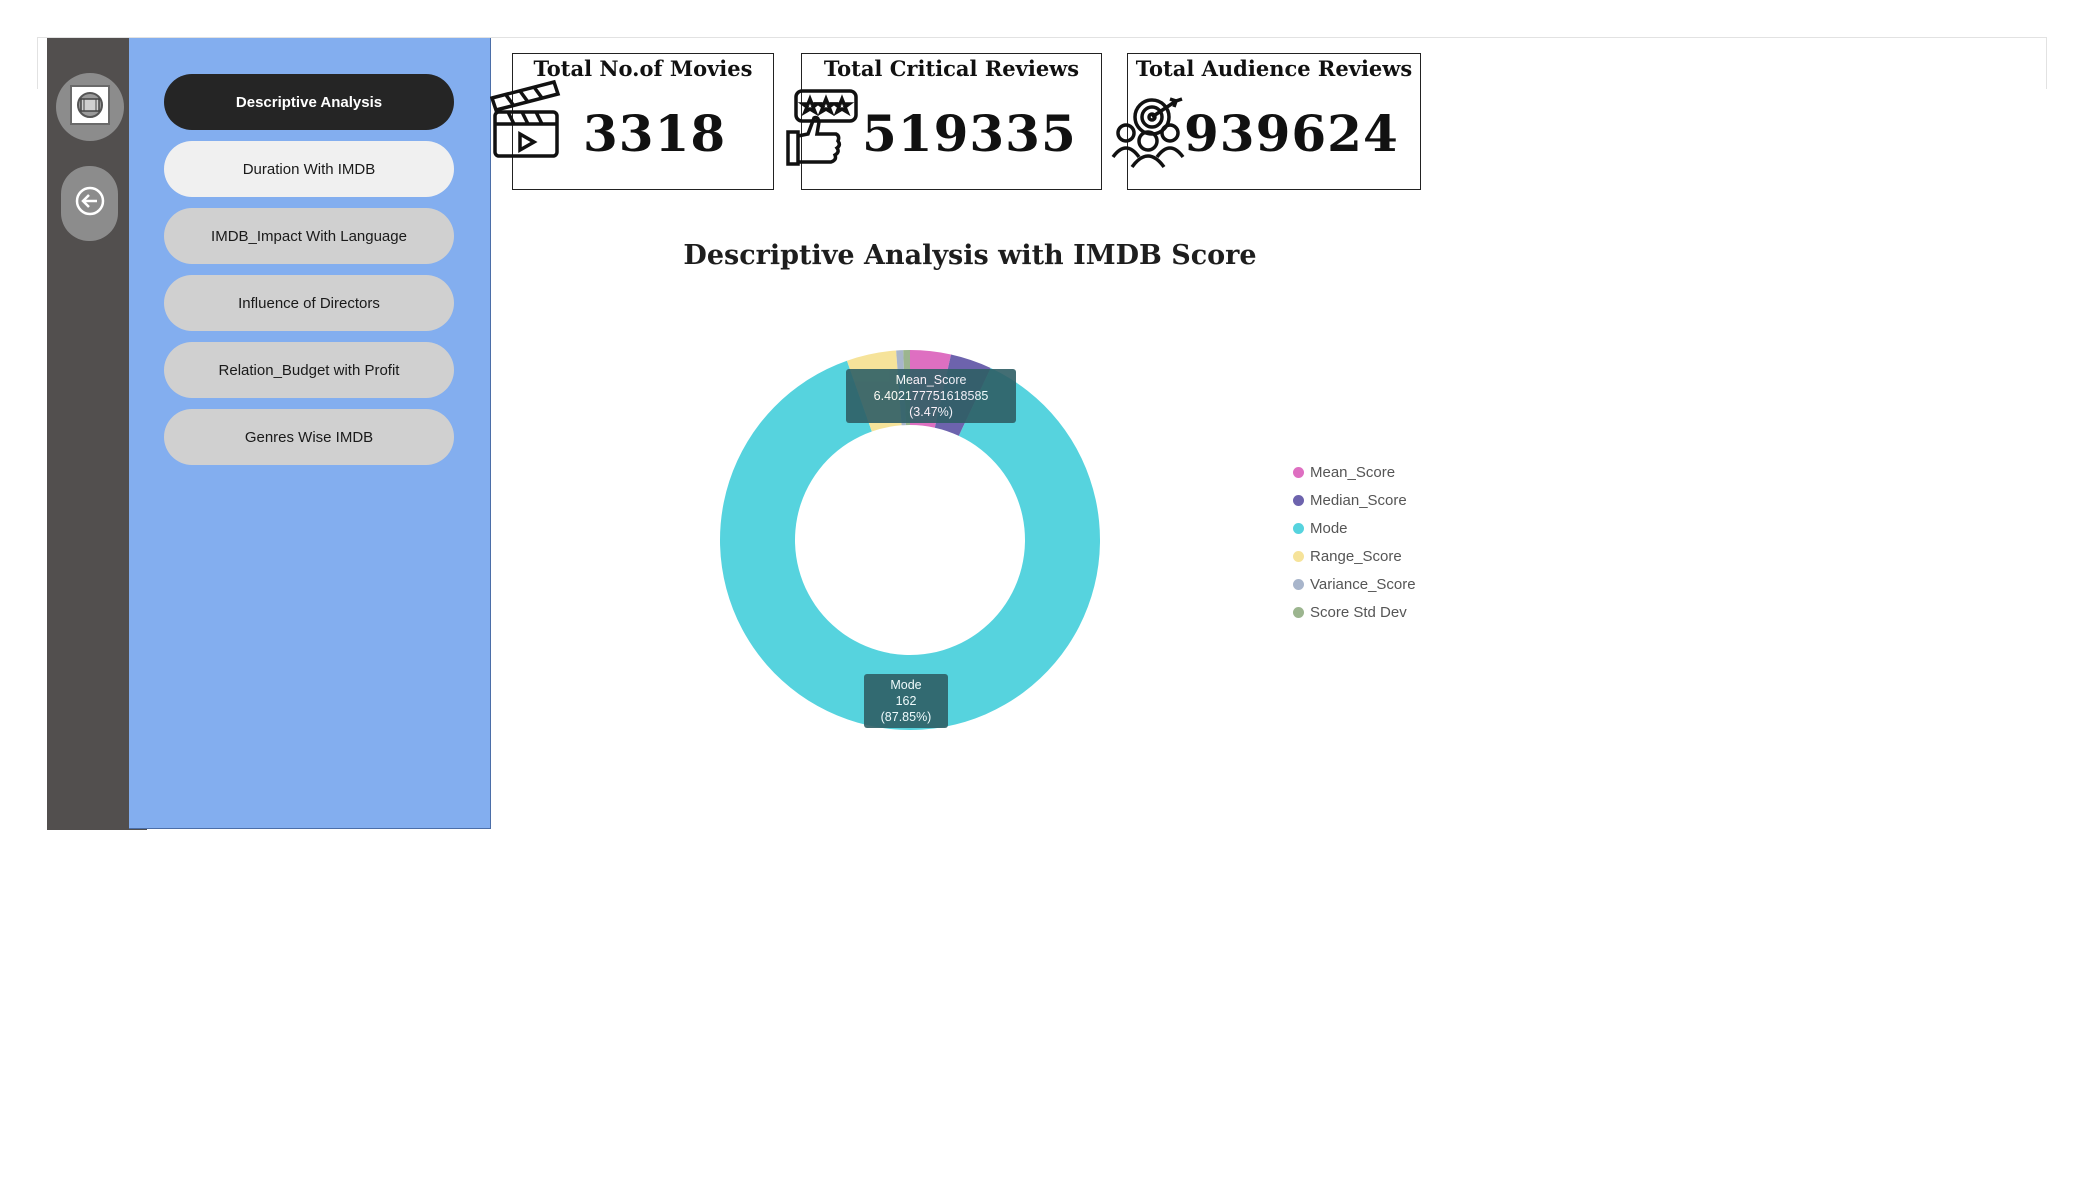 The height and width of the screenshot is (1200, 2075). Describe the element at coordinates (970, 255) in the screenshot. I see `chart-title: Descriptive Analysis with IMDB Score` at that location.